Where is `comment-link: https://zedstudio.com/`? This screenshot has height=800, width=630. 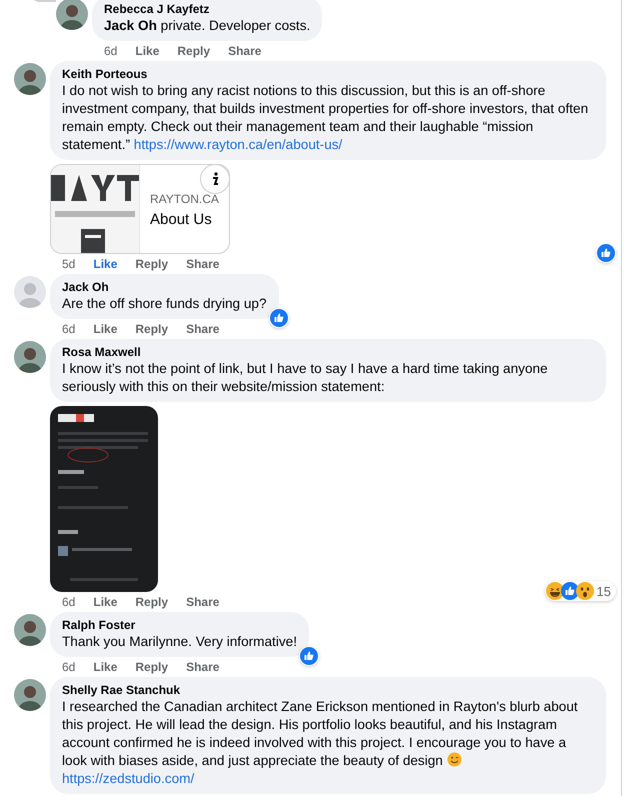 comment-link: https://zedstudio.com/ is located at coordinates (128, 778).